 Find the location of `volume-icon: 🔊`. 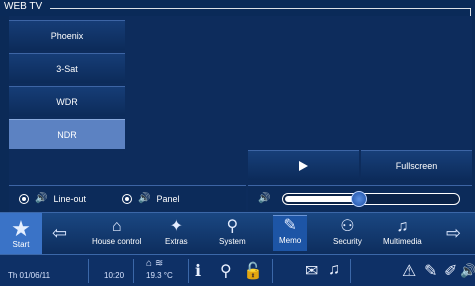

volume-icon: 🔊 is located at coordinates (264, 198).